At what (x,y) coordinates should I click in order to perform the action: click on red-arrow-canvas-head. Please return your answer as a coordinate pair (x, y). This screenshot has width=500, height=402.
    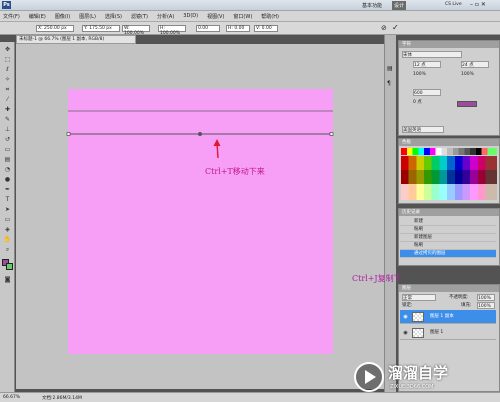
    Looking at the image, I should click on (217, 142).